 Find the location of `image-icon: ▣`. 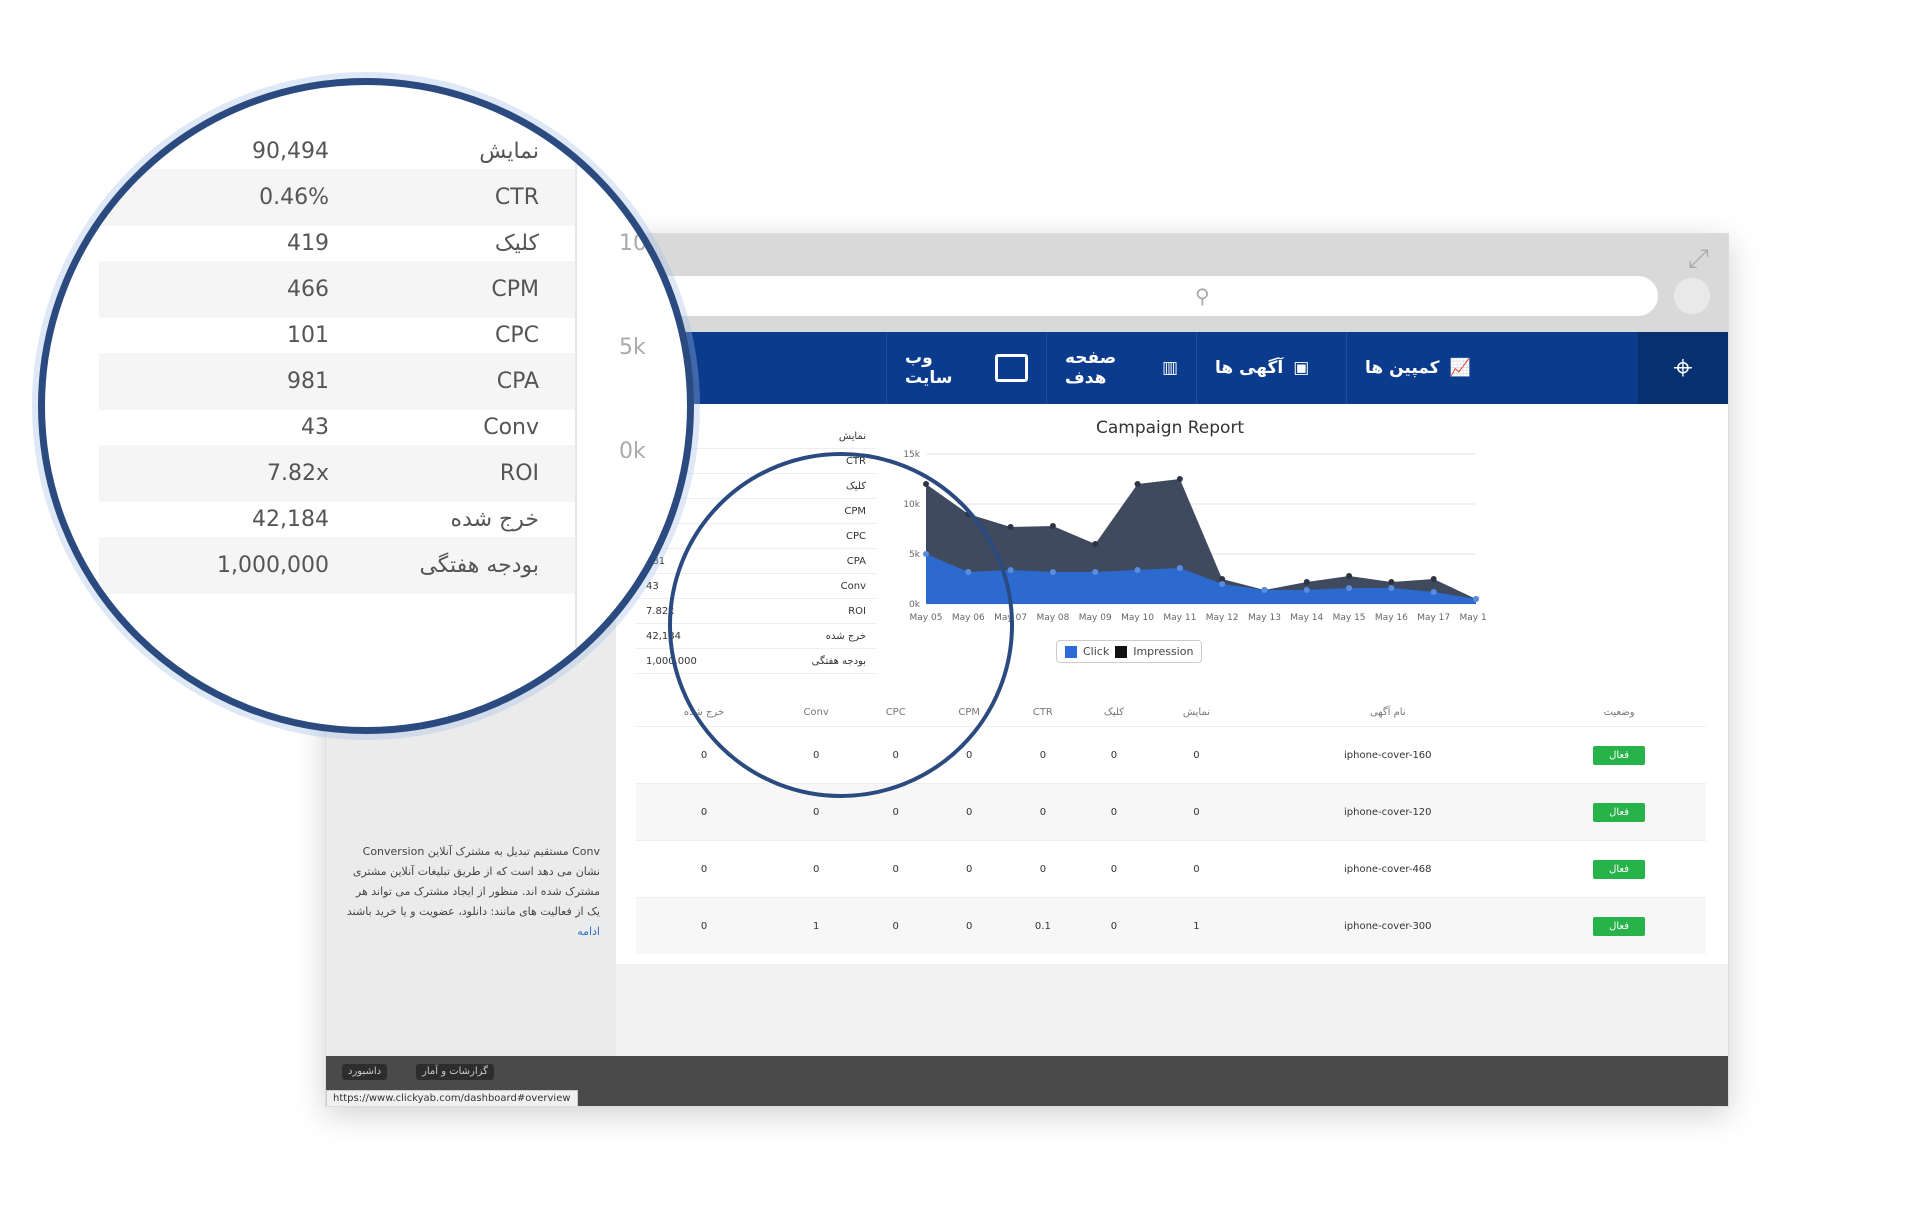

image-icon: ▣ is located at coordinates (1301, 368).